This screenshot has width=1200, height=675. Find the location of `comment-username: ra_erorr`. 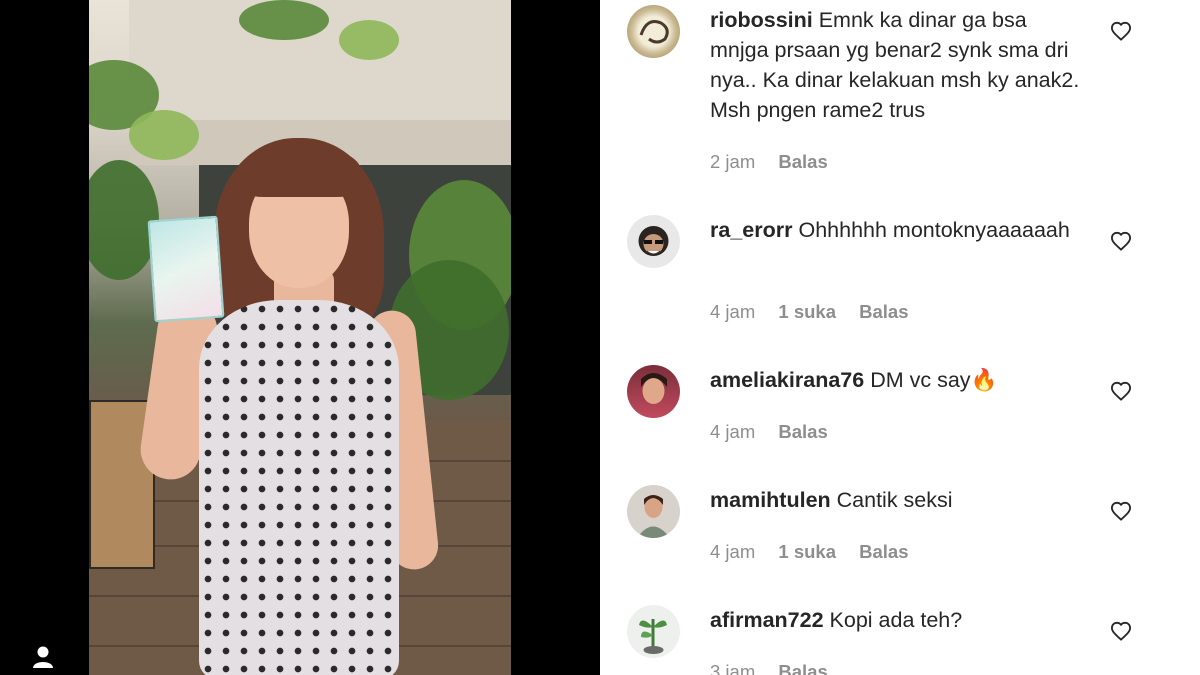

comment-username: ra_erorr is located at coordinates (751, 230).